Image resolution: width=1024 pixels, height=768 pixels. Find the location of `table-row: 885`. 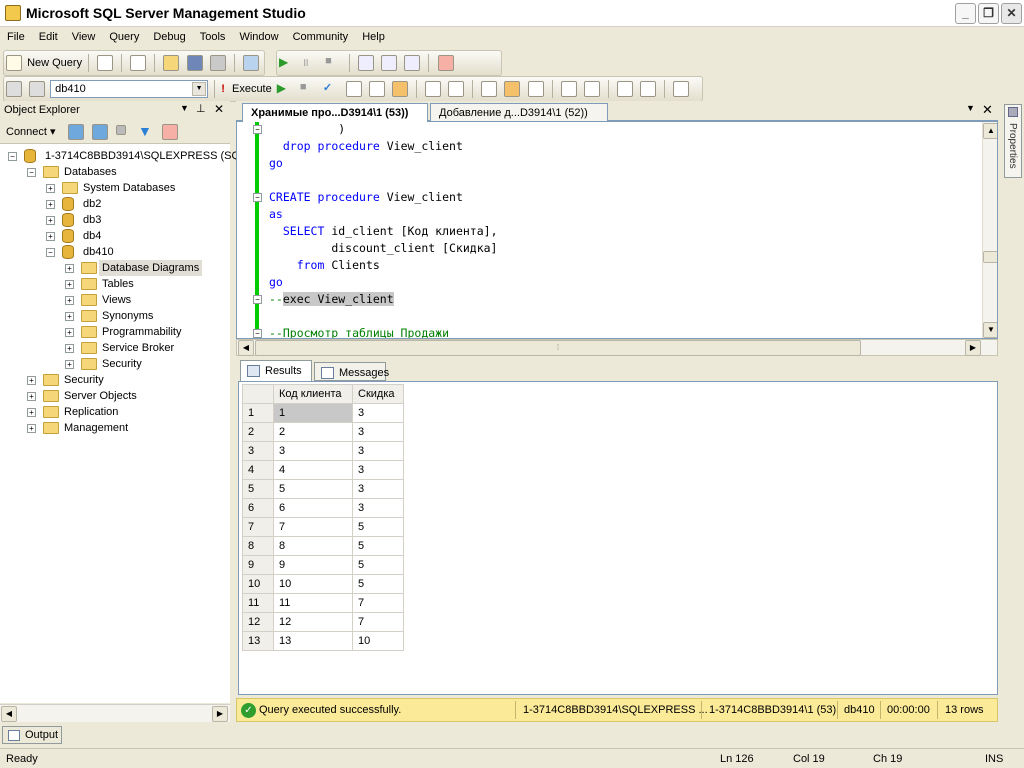

table-row: 885 is located at coordinates (323, 546).